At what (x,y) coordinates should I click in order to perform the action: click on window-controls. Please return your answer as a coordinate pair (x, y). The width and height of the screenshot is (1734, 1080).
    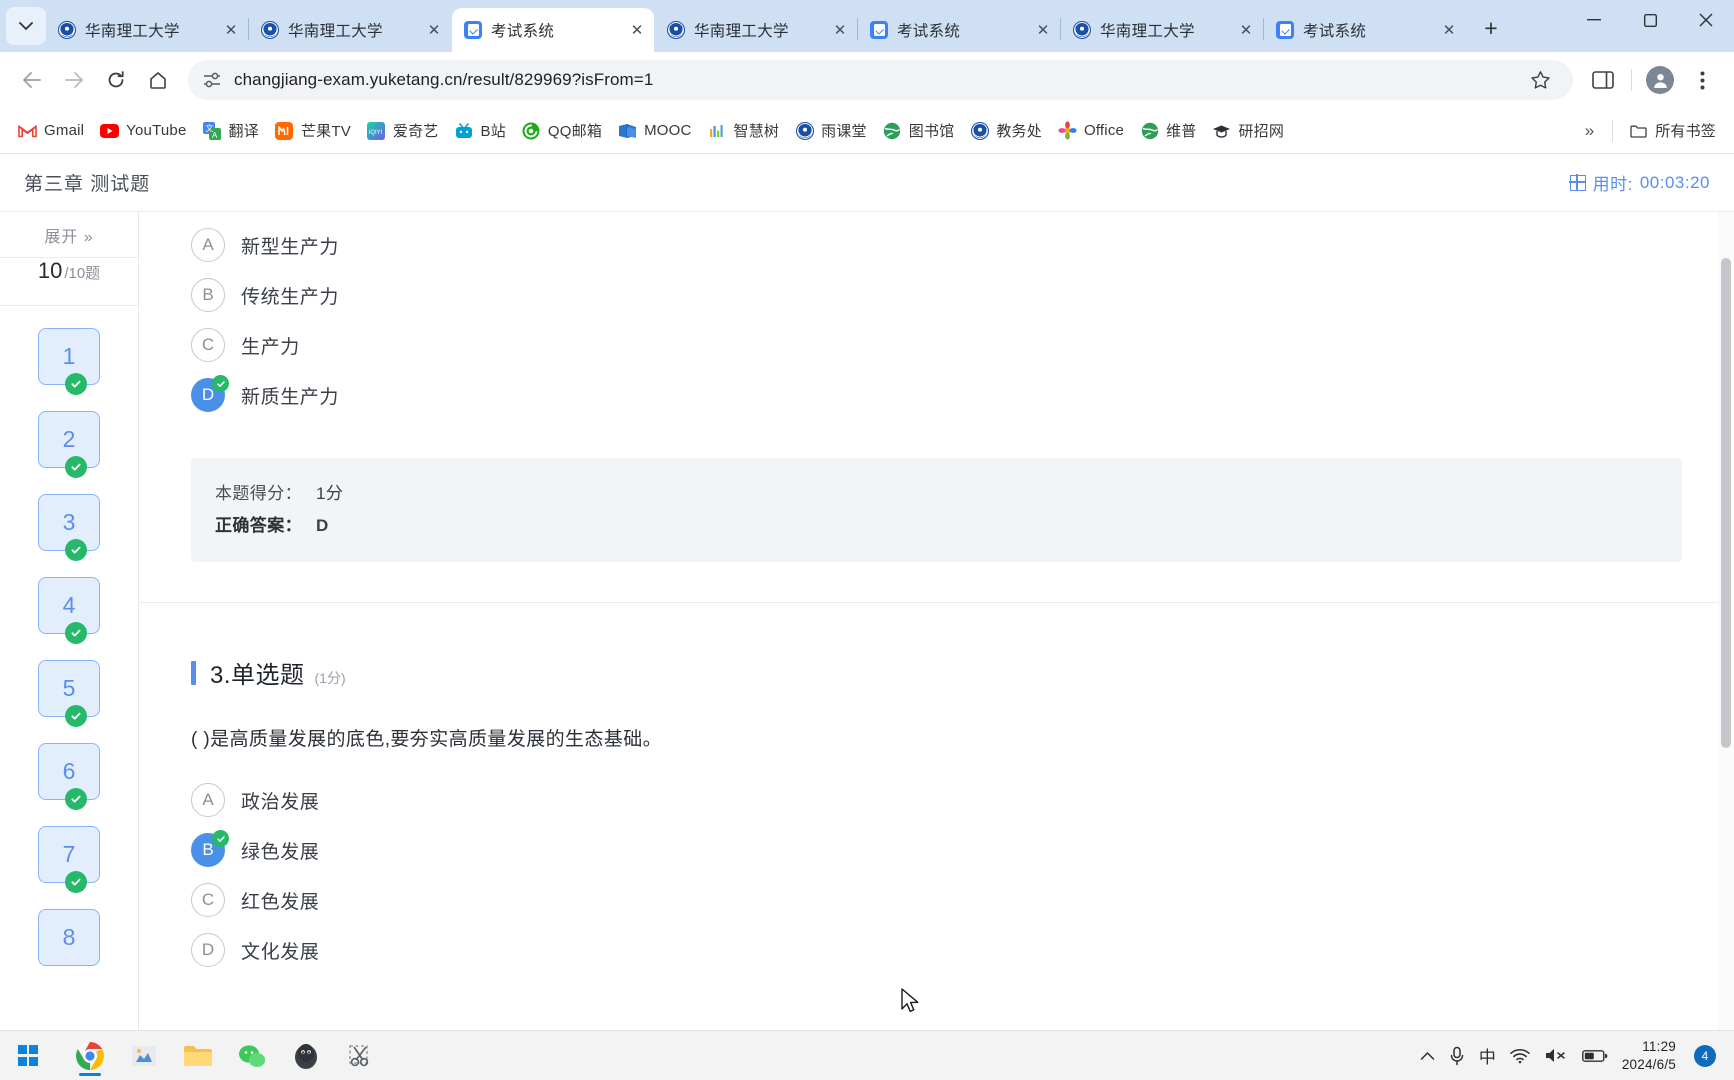
    Looking at the image, I should click on (1650, 26).